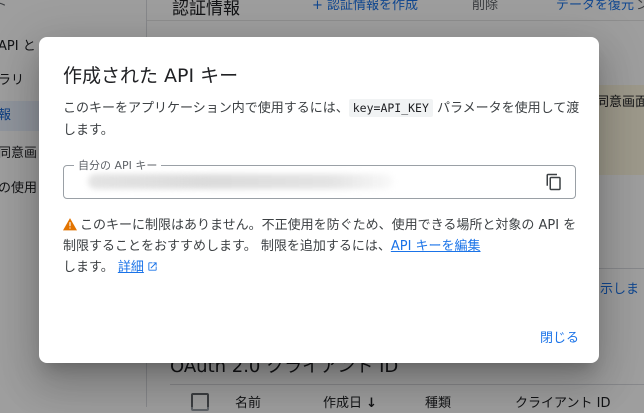 The image size is (644, 413). Describe the element at coordinates (70, 224) in the screenshot. I see `warning-icon` at that location.